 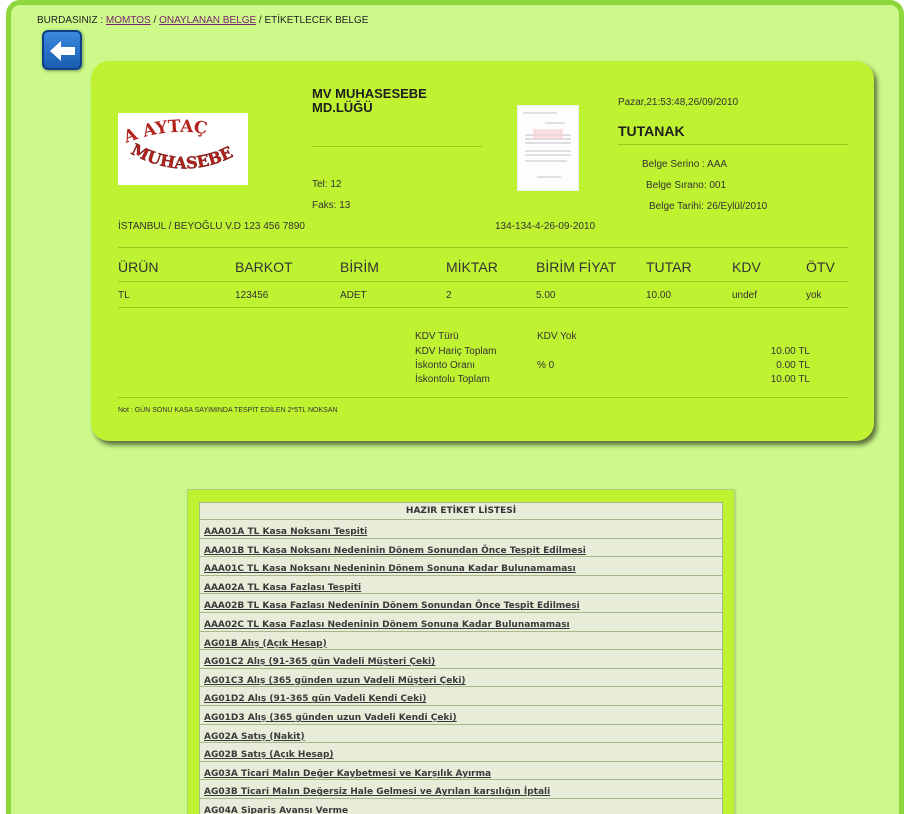 I want to click on document-title: TUTANAK, so click(x=651, y=131).